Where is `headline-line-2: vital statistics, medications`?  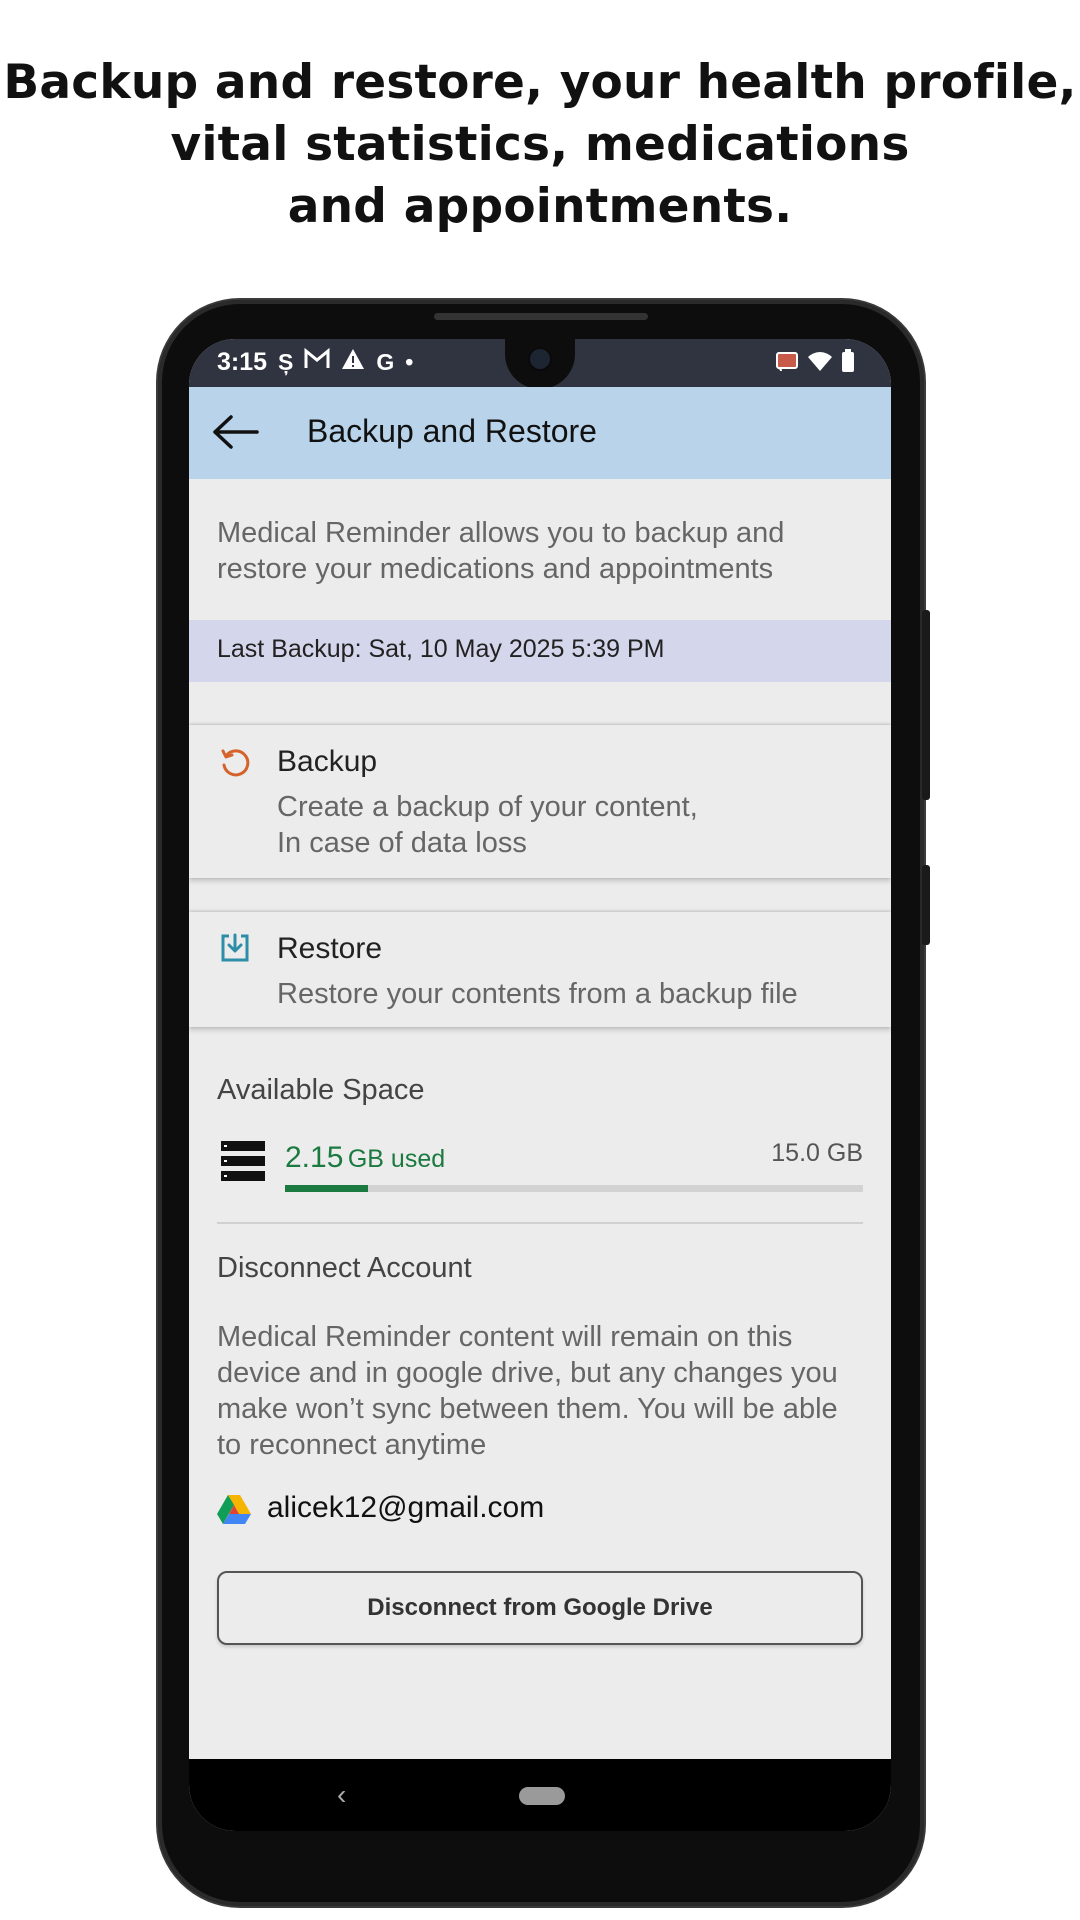
headline-line-2: vital statistics, medications is located at coordinates (540, 144).